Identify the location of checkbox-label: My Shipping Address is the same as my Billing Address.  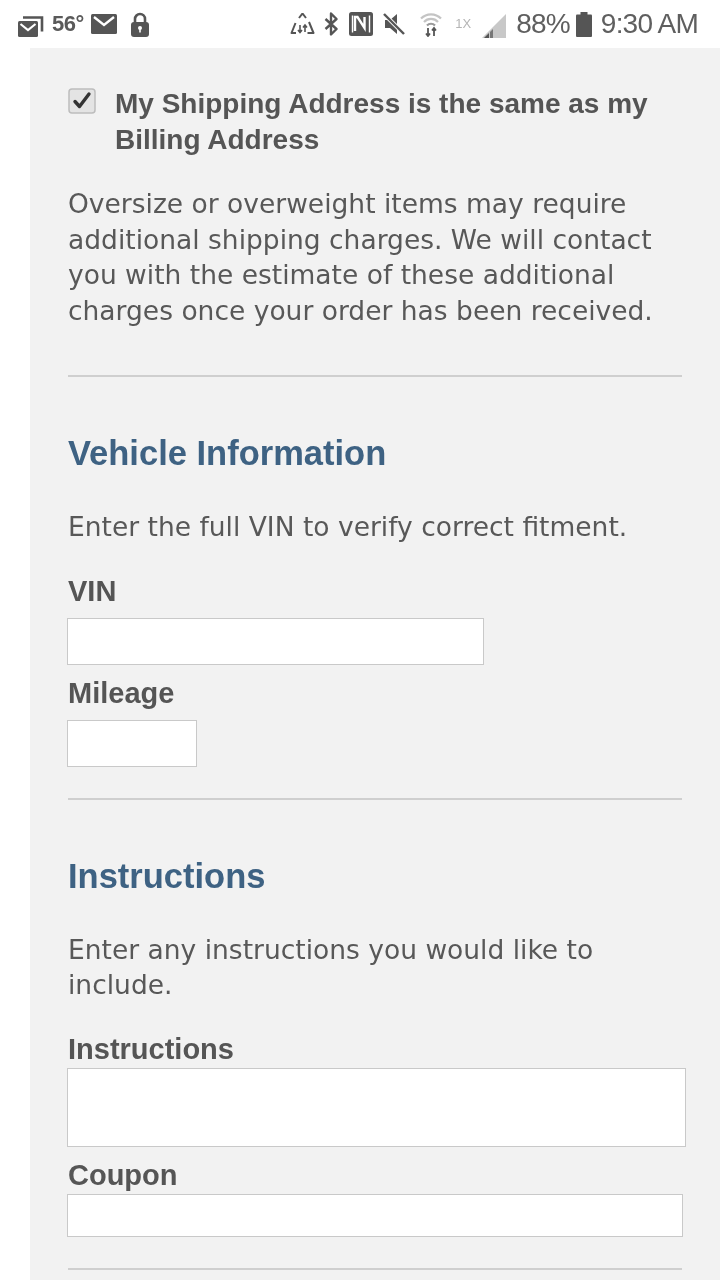
(382, 122).